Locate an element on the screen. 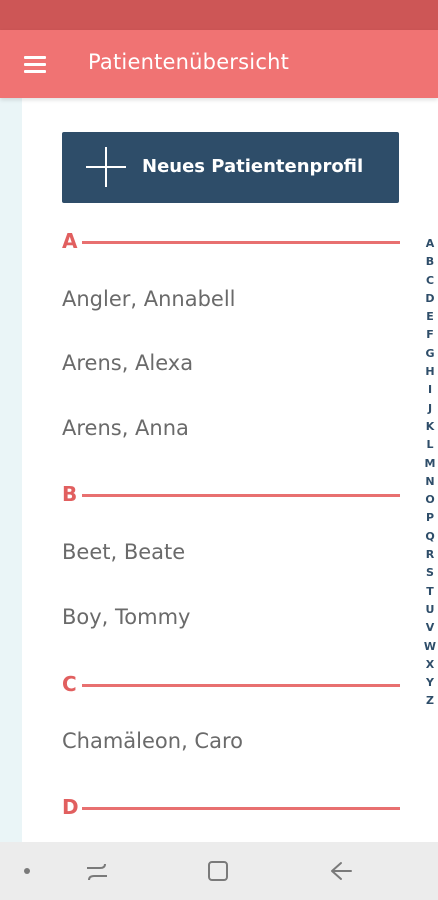 The height and width of the screenshot is (900, 438). alphabet-index-letter: C is located at coordinates (430, 281).